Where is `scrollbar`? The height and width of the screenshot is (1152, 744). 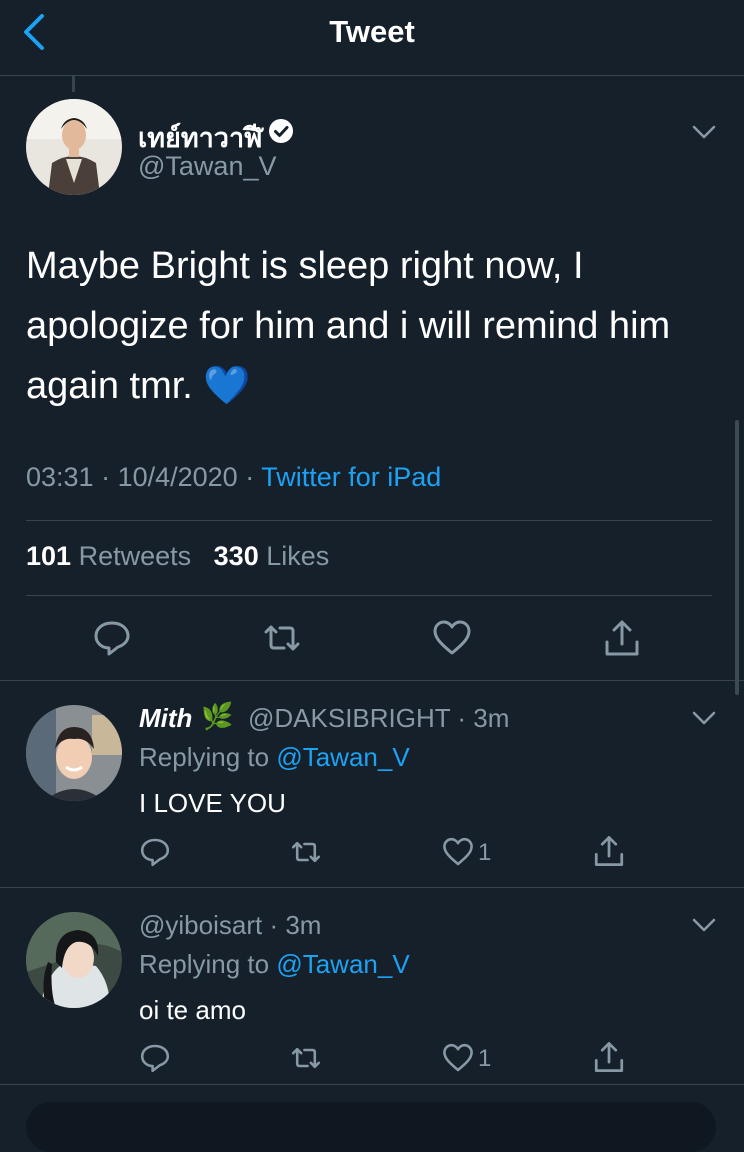
scrollbar is located at coordinates (737, 557).